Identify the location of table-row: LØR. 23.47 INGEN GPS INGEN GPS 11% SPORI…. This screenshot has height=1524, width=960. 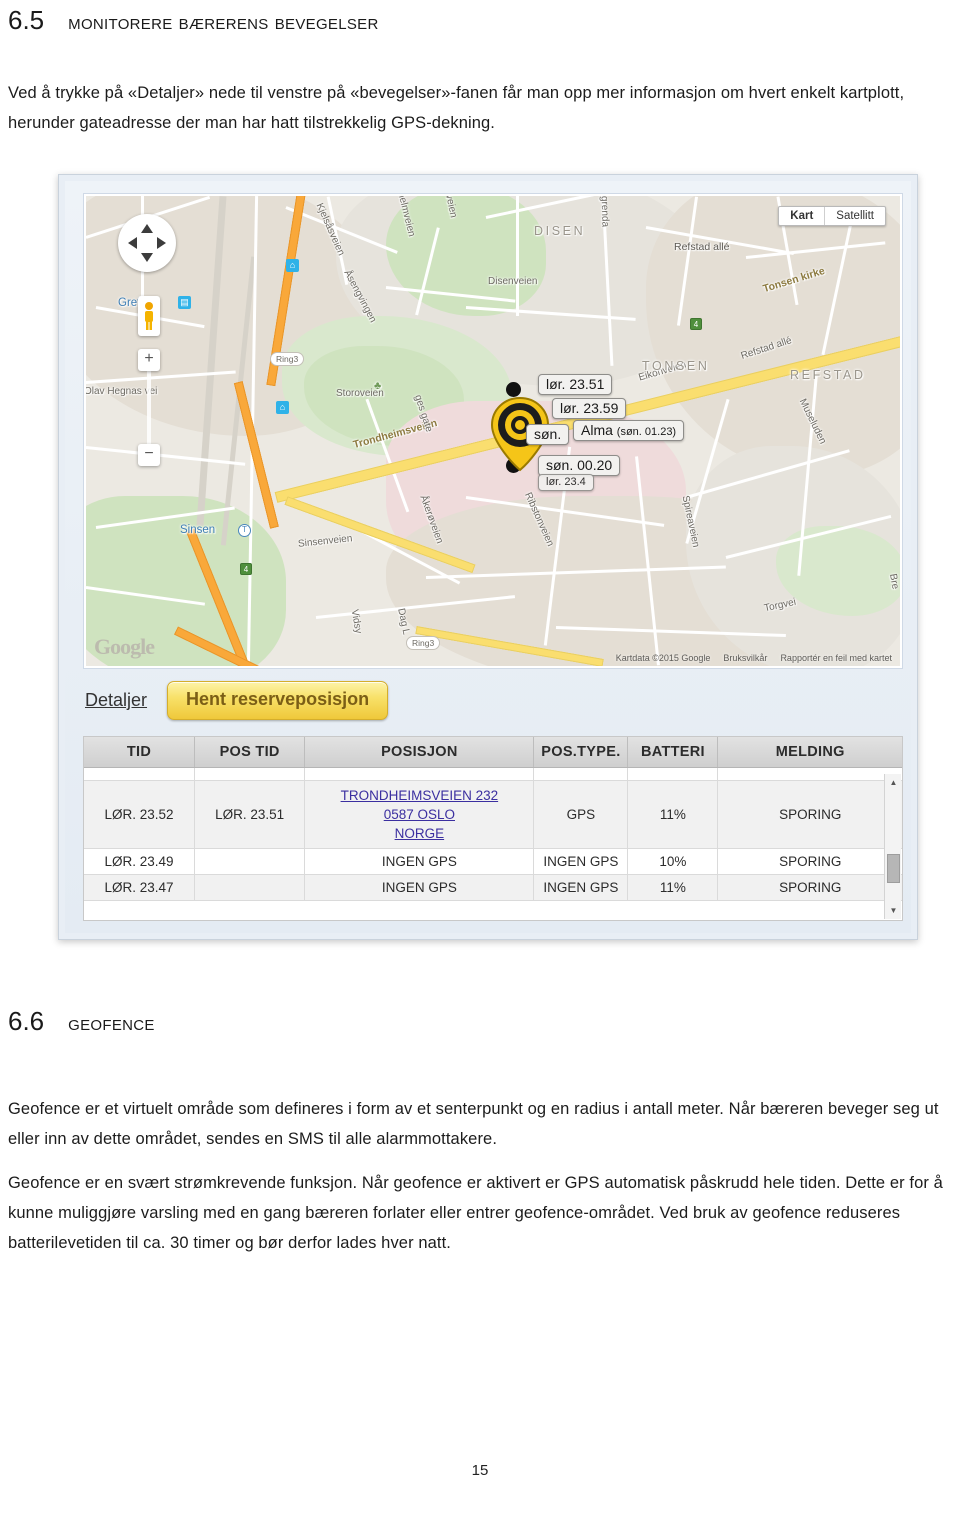
(493, 887).